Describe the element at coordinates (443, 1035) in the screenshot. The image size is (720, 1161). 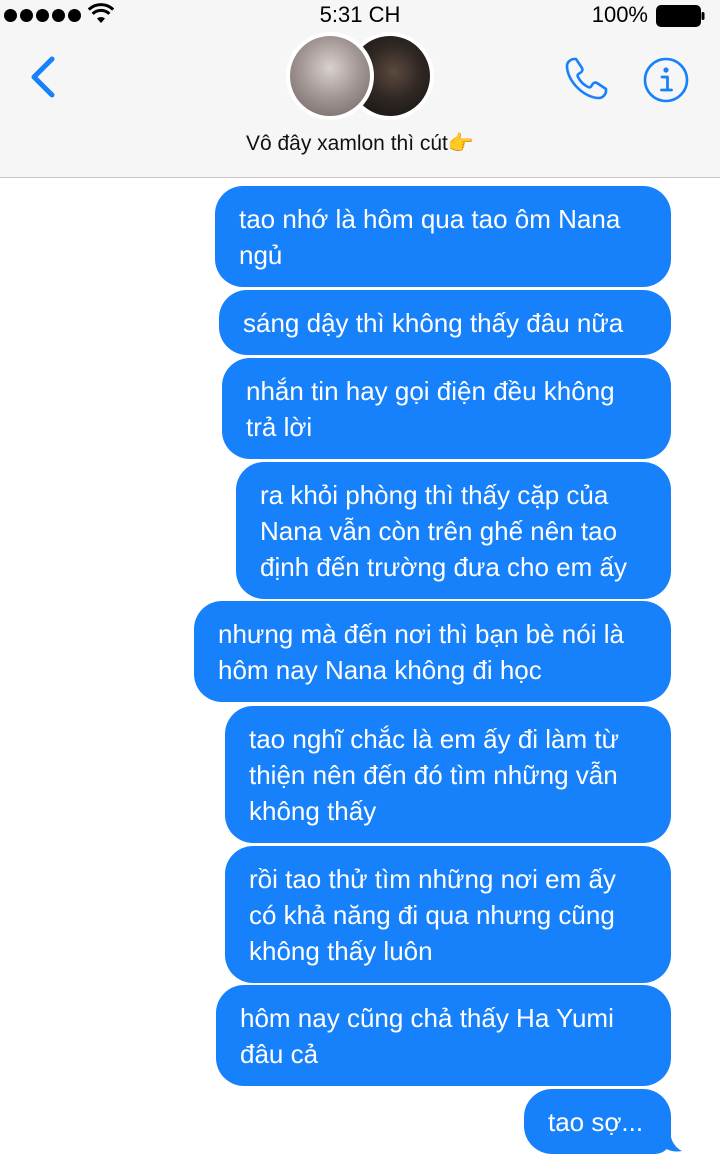
I see `message-bubble: hôm nay cũng chả thấy Ha Yumi đâu cả` at that location.